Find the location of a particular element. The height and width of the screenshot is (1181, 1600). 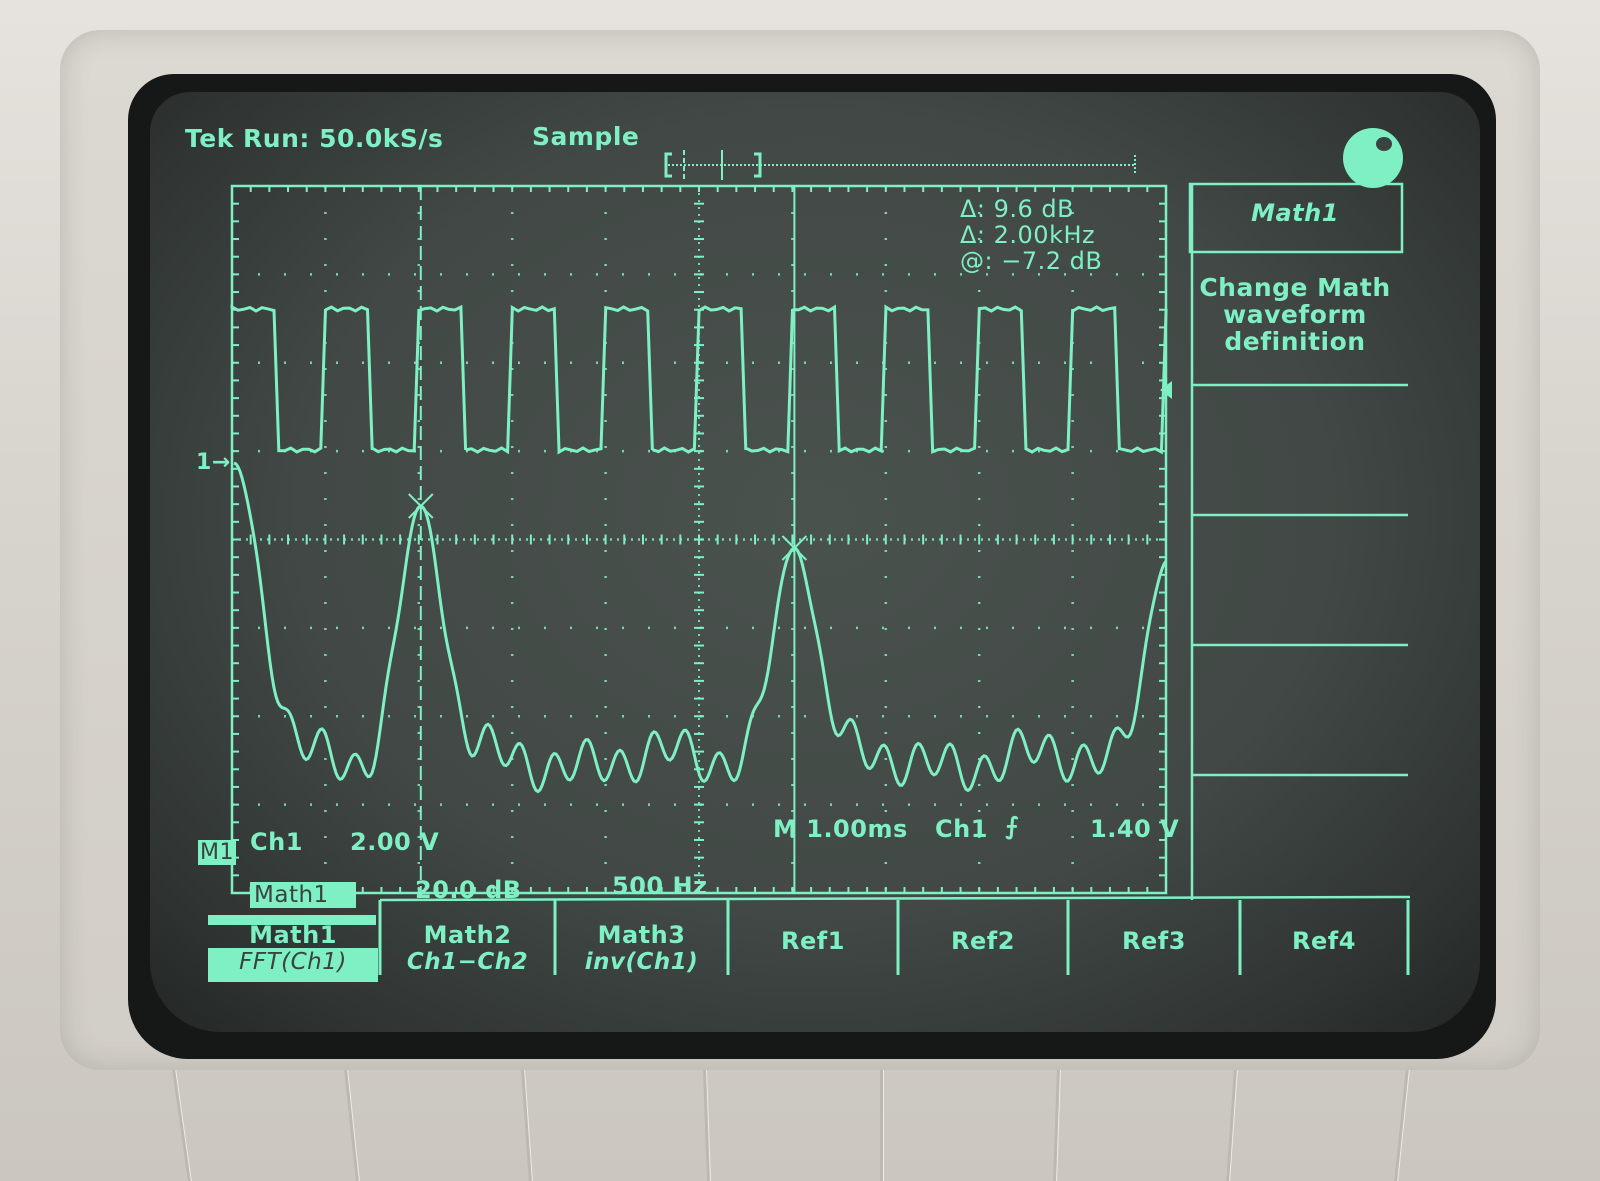

brand-label: Tek is located at coordinates (209, 138).